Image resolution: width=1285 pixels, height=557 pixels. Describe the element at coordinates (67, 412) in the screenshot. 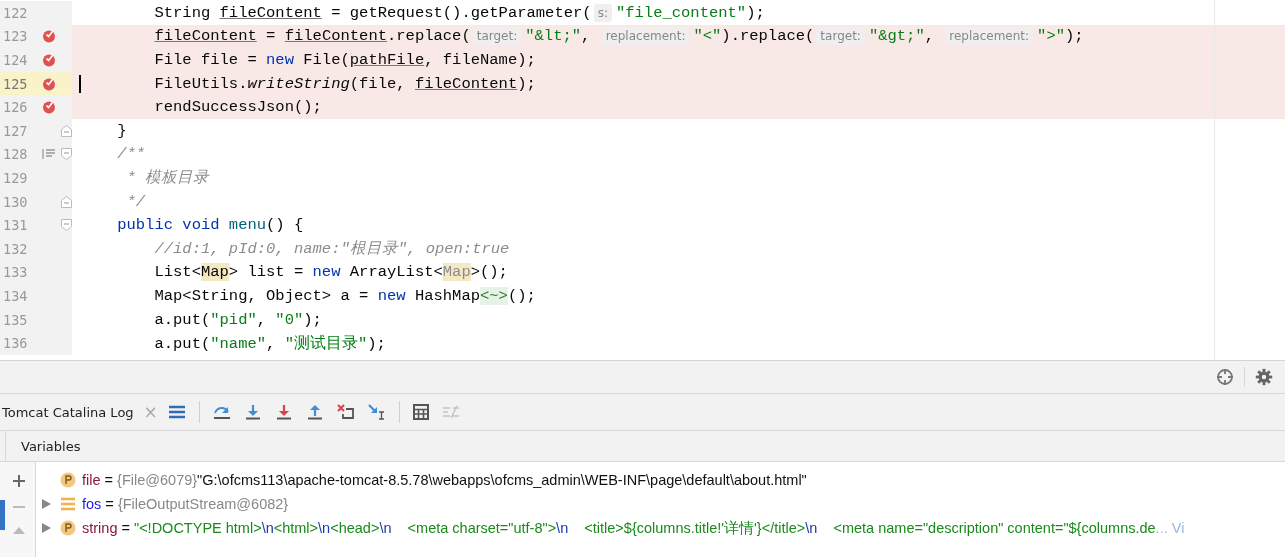

I see `debug-tab: Tomcat Catalina Log` at that location.